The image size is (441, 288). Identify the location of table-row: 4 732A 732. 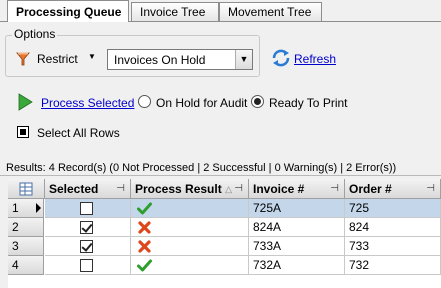
(224, 265).